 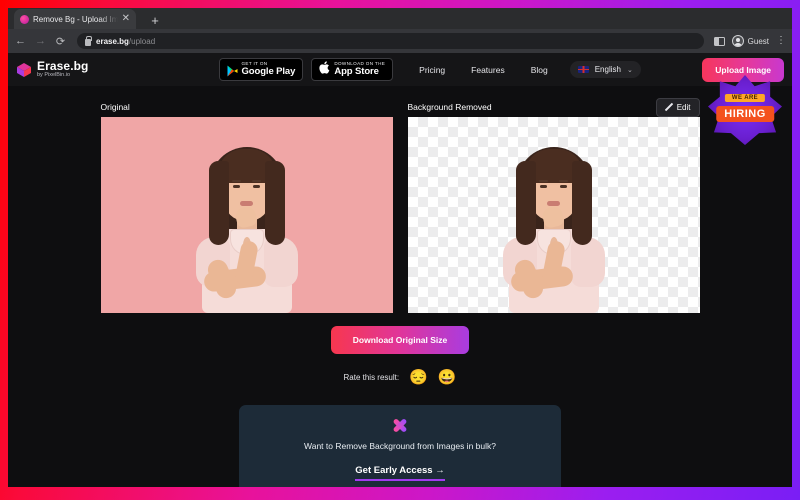 I want to click on bulk-x-icon, so click(x=400, y=425).